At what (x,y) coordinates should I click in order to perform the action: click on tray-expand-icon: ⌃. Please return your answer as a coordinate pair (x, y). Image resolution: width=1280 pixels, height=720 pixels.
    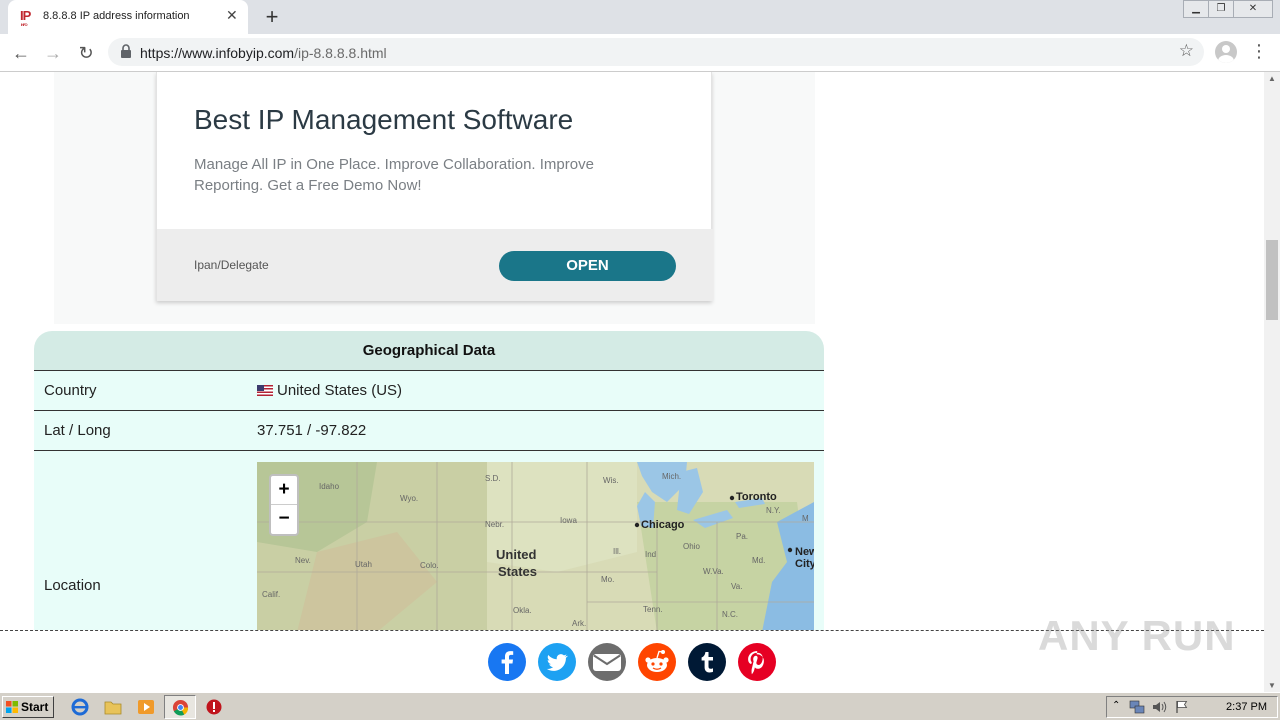
    Looking at the image, I should click on (1116, 705).